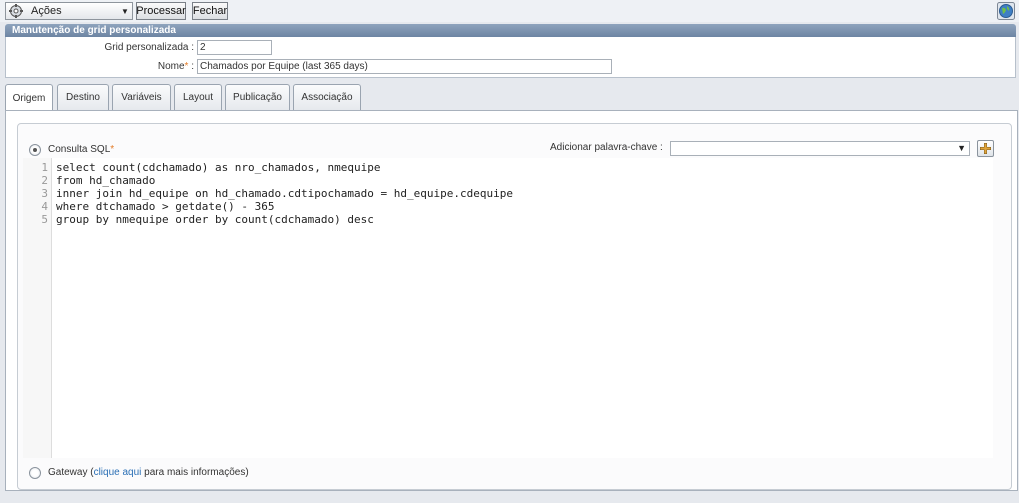  I want to click on line-number: 5, so click(44, 219).